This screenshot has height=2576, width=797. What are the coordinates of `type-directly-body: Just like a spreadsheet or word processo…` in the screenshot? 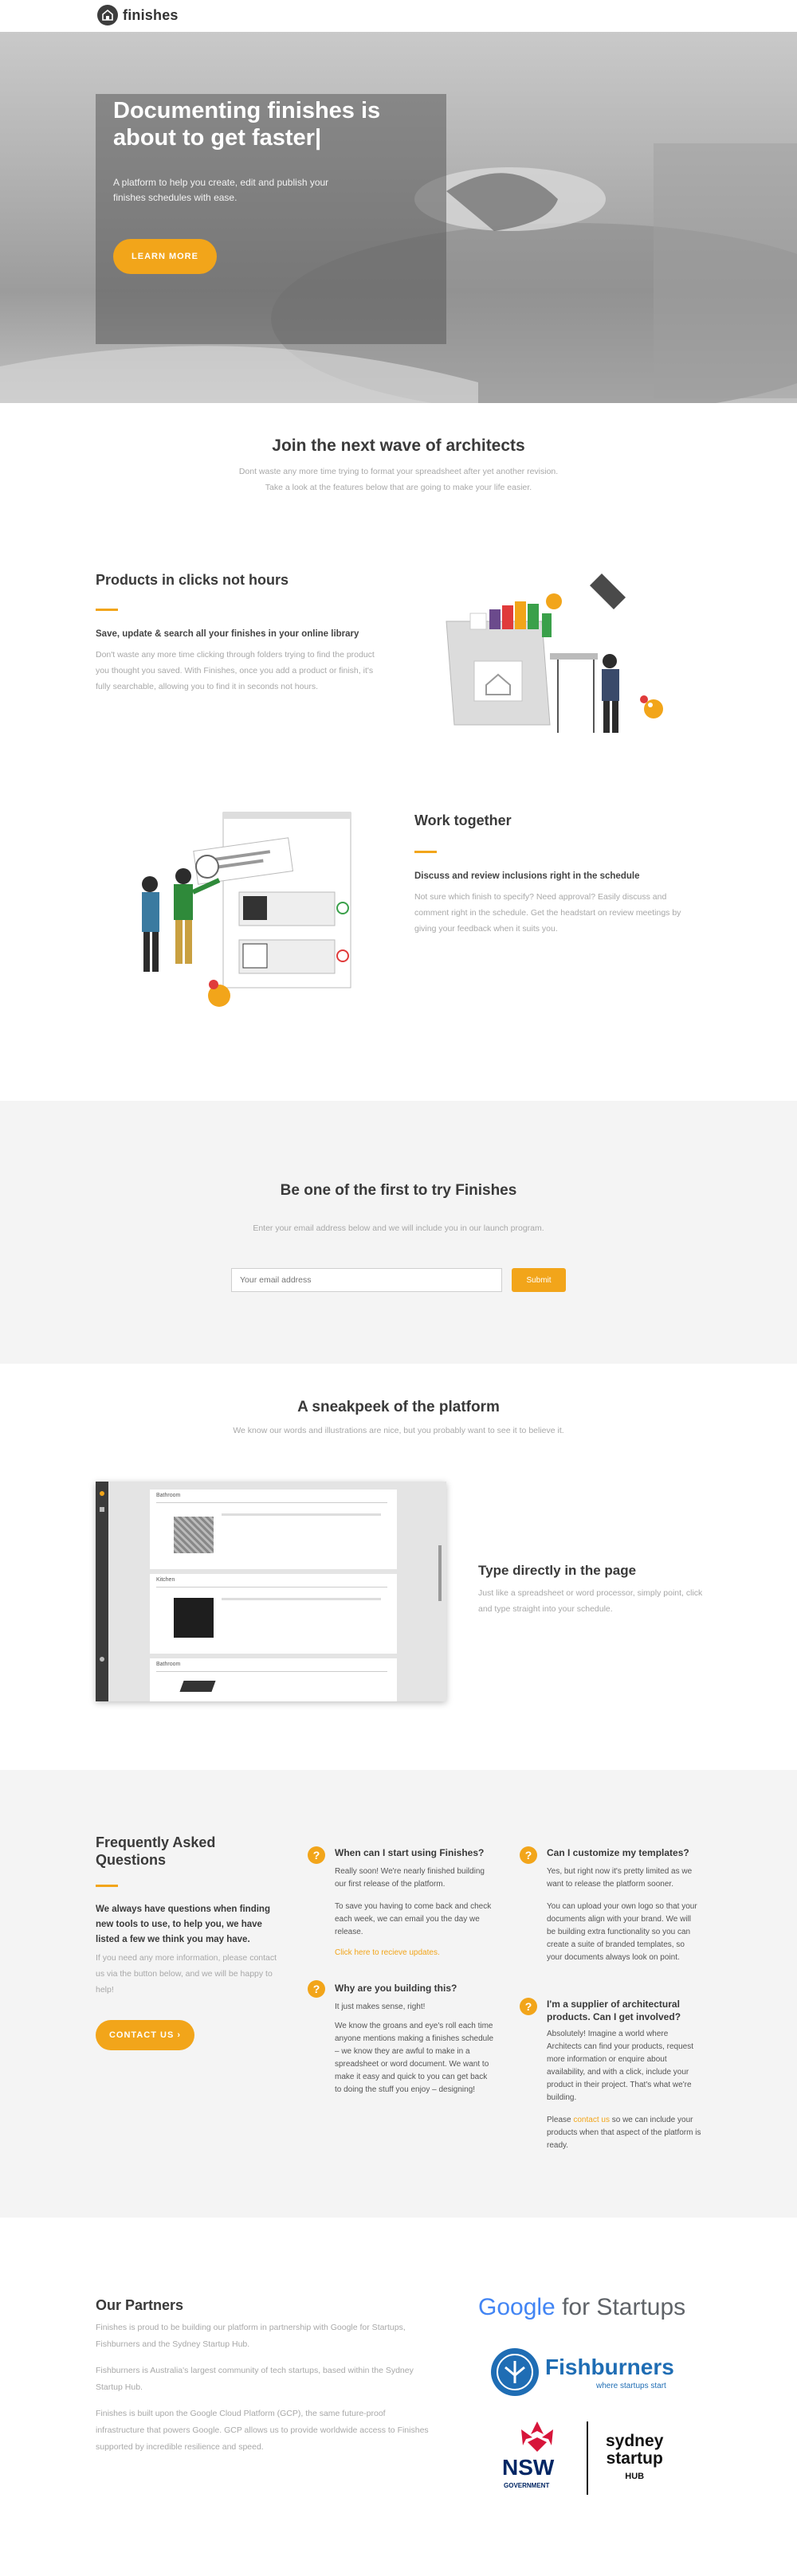 It's located at (591, 1601).